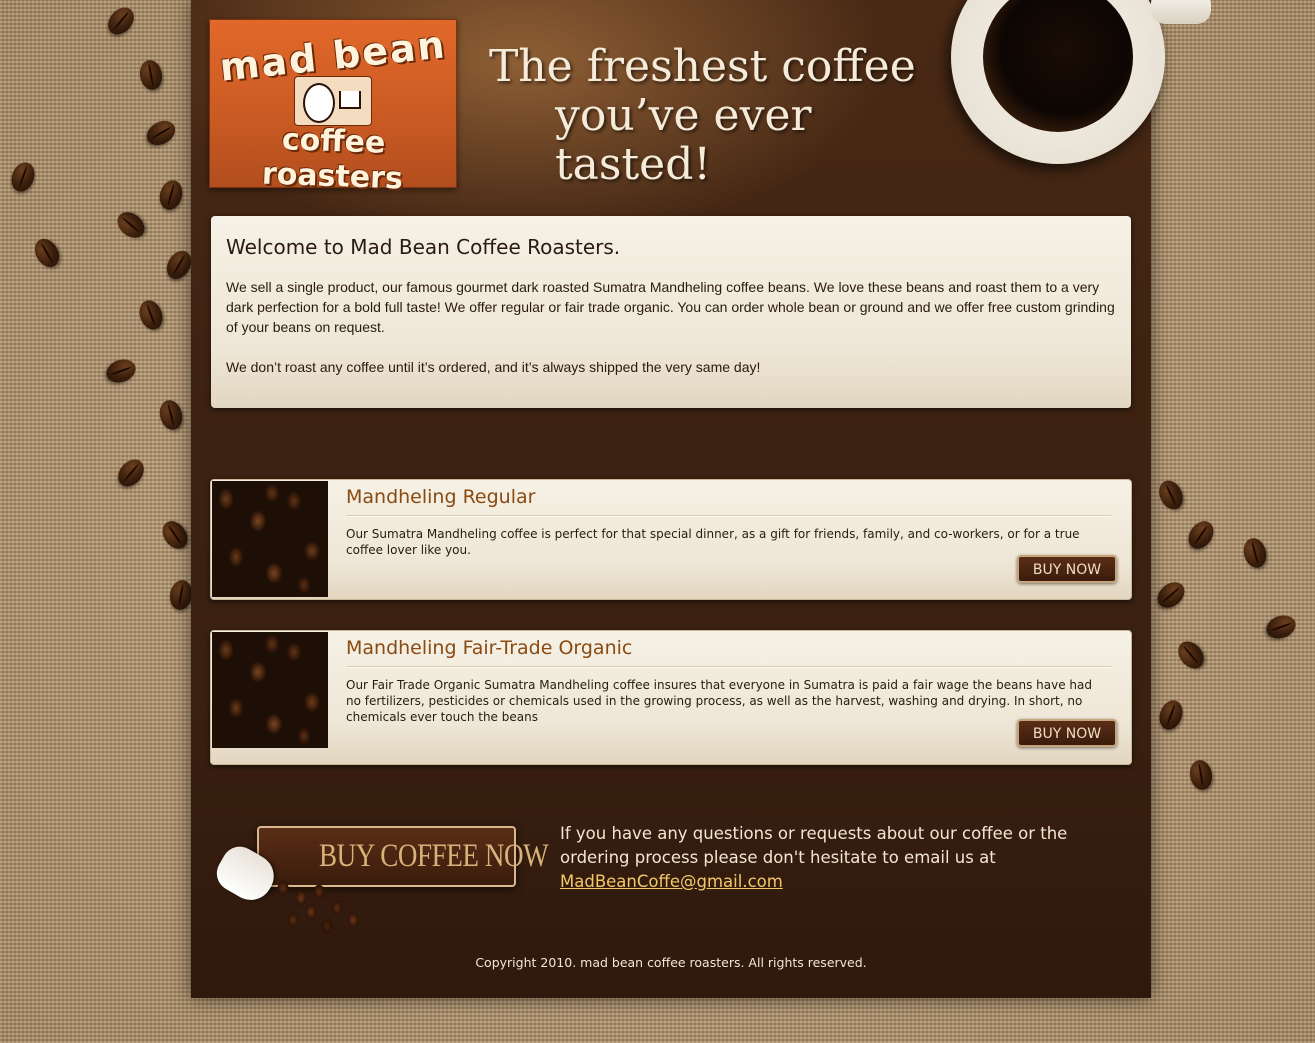 This screenshot has width=1315, height=1043. Describe the element at coordinates (489, 648) in the screenshot. I see `product-title: Mandheling Fair-Trade Organic` at that location.